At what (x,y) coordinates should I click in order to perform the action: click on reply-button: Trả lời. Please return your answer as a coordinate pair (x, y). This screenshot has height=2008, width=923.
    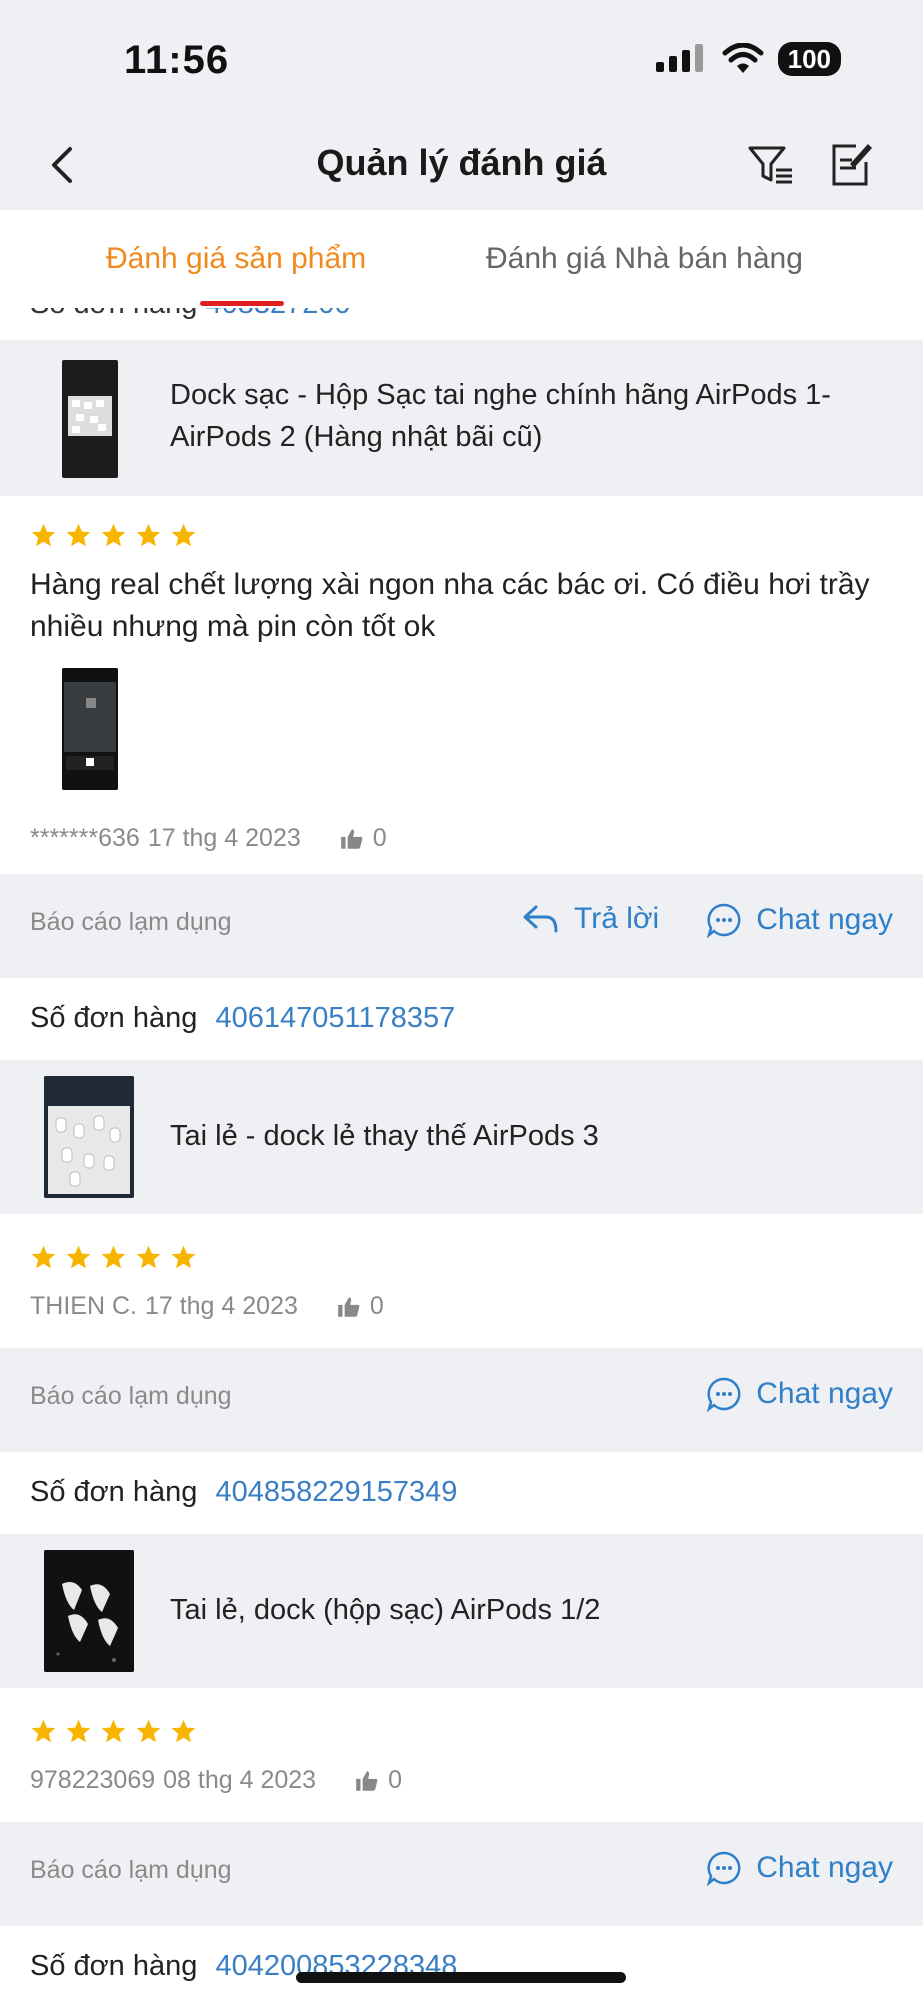
    Looking at the image, I should click on (590, 919).